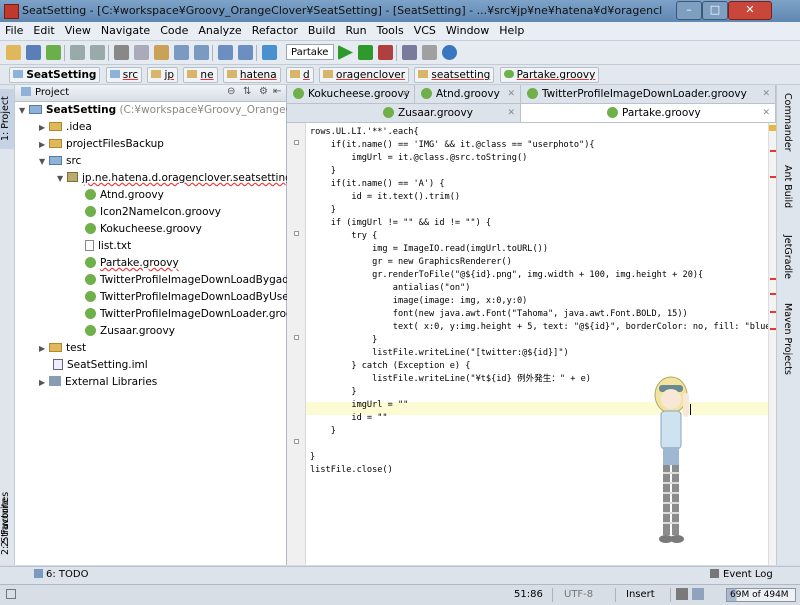  I want to click on menu-tools: Tools, so click(390, 29).